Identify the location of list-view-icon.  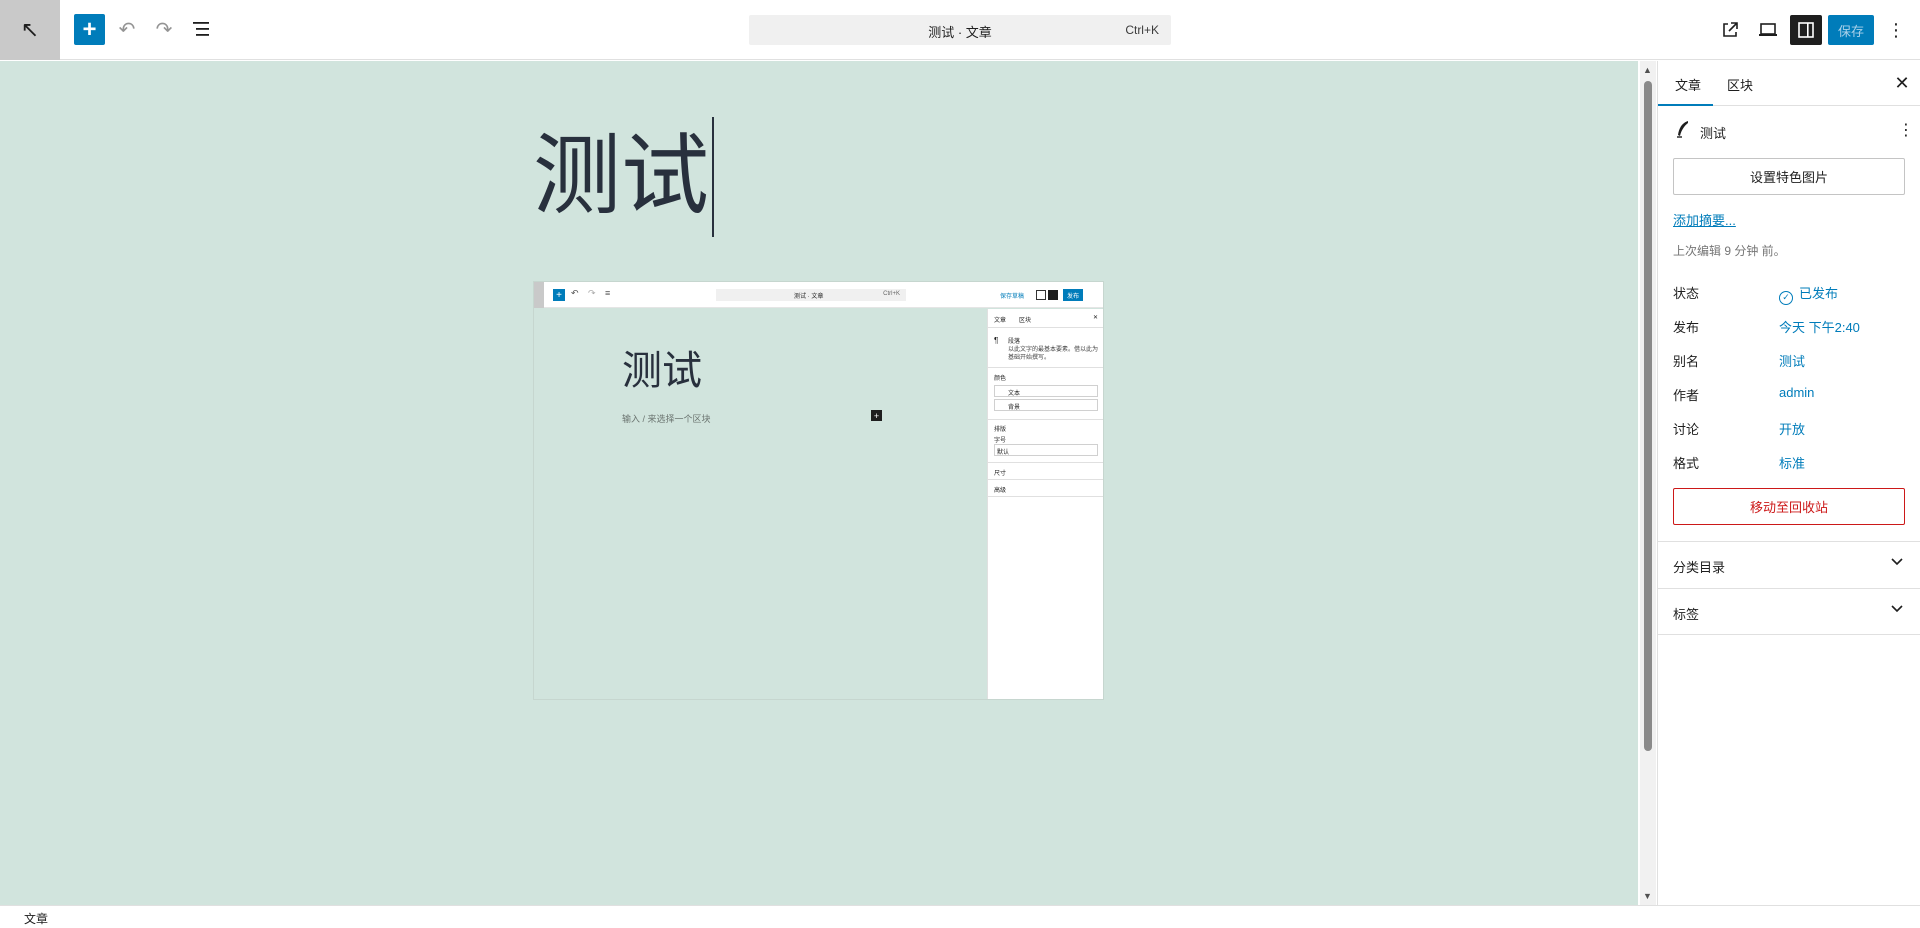
(201, 29).